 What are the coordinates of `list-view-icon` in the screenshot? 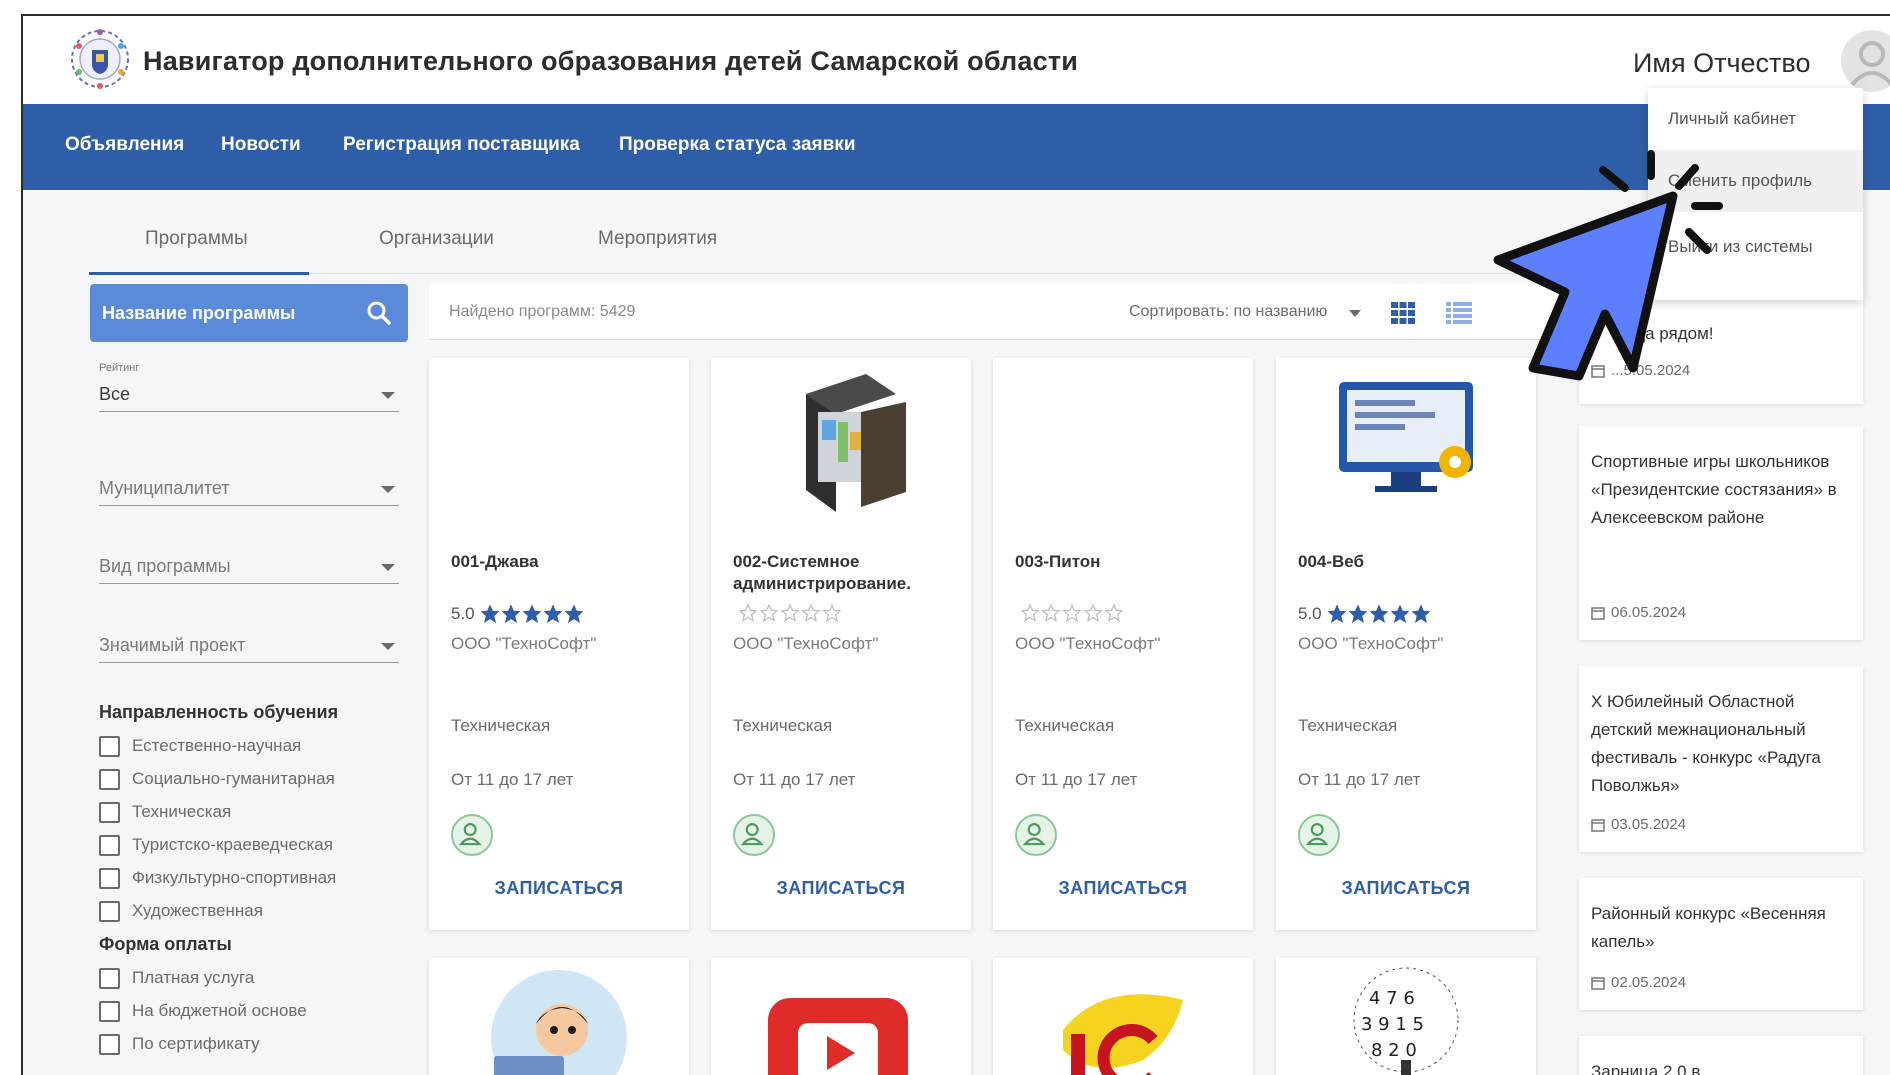 It's located at (1459, 313).